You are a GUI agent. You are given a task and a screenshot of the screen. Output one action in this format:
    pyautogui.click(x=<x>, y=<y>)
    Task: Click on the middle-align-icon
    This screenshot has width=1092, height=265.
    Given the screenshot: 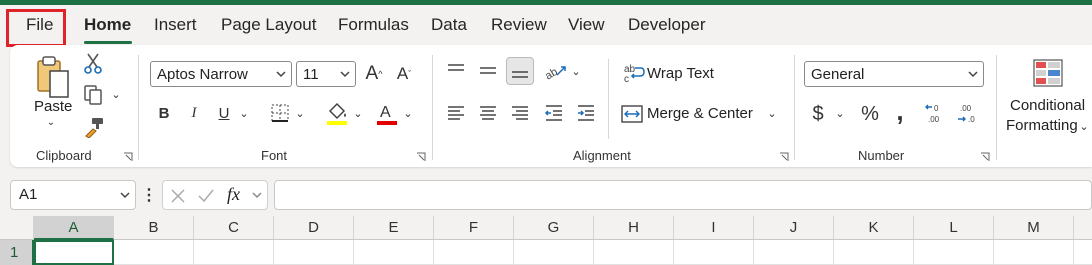 What is the action you would take?
    pyautogui.click(x=488, y=71)
    